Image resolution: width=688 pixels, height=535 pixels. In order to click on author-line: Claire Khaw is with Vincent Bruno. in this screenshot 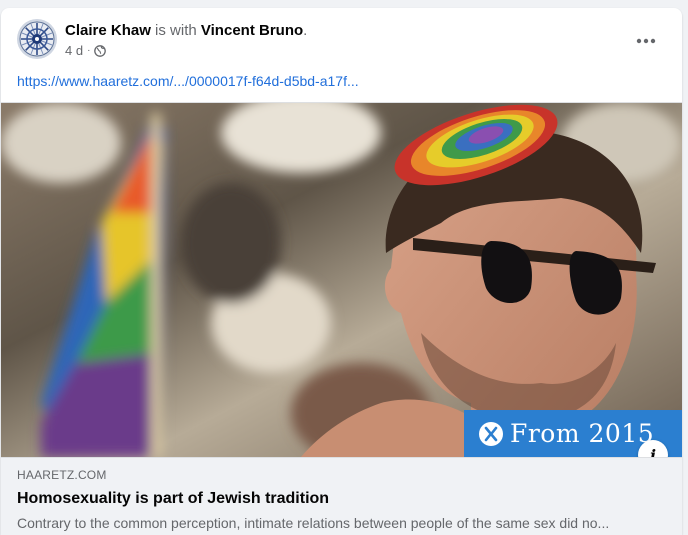, I will do `click(186, 31)`.